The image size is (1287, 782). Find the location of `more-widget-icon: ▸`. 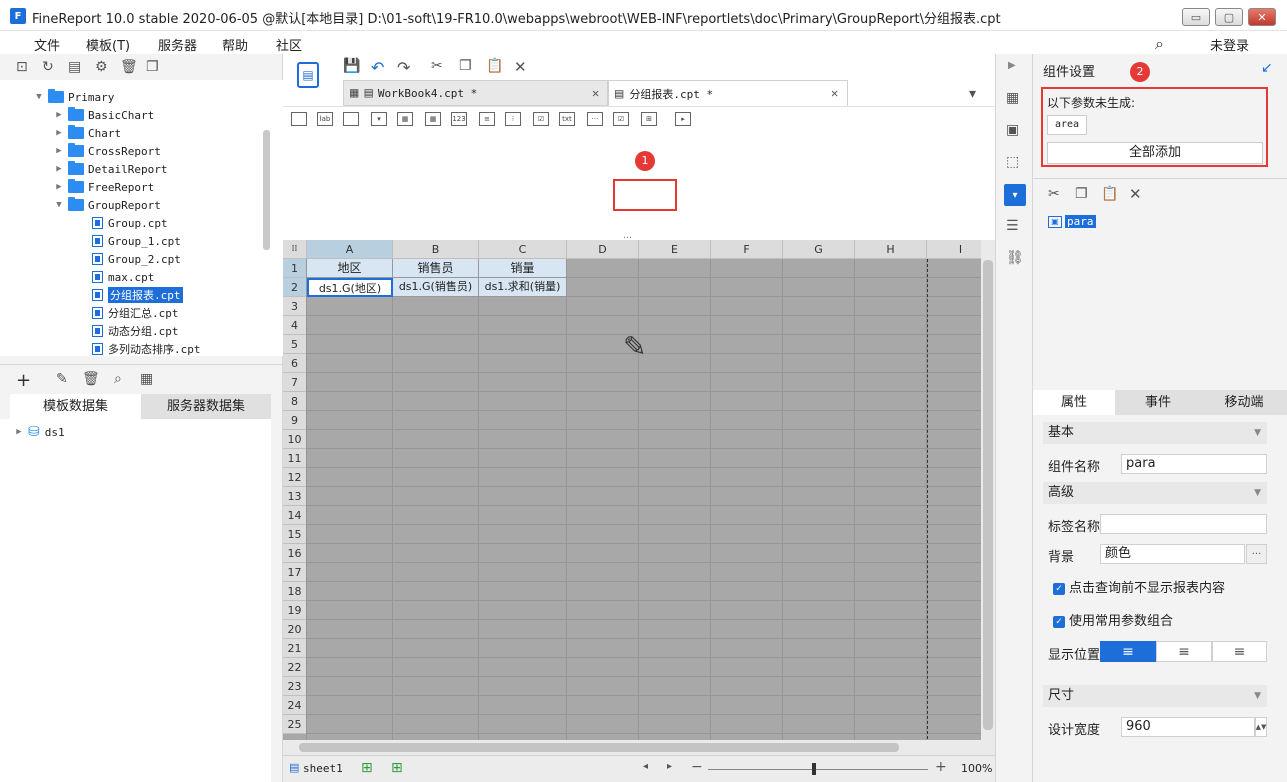

more-widget-icon: ▸ is located at coordinates (683, 119).